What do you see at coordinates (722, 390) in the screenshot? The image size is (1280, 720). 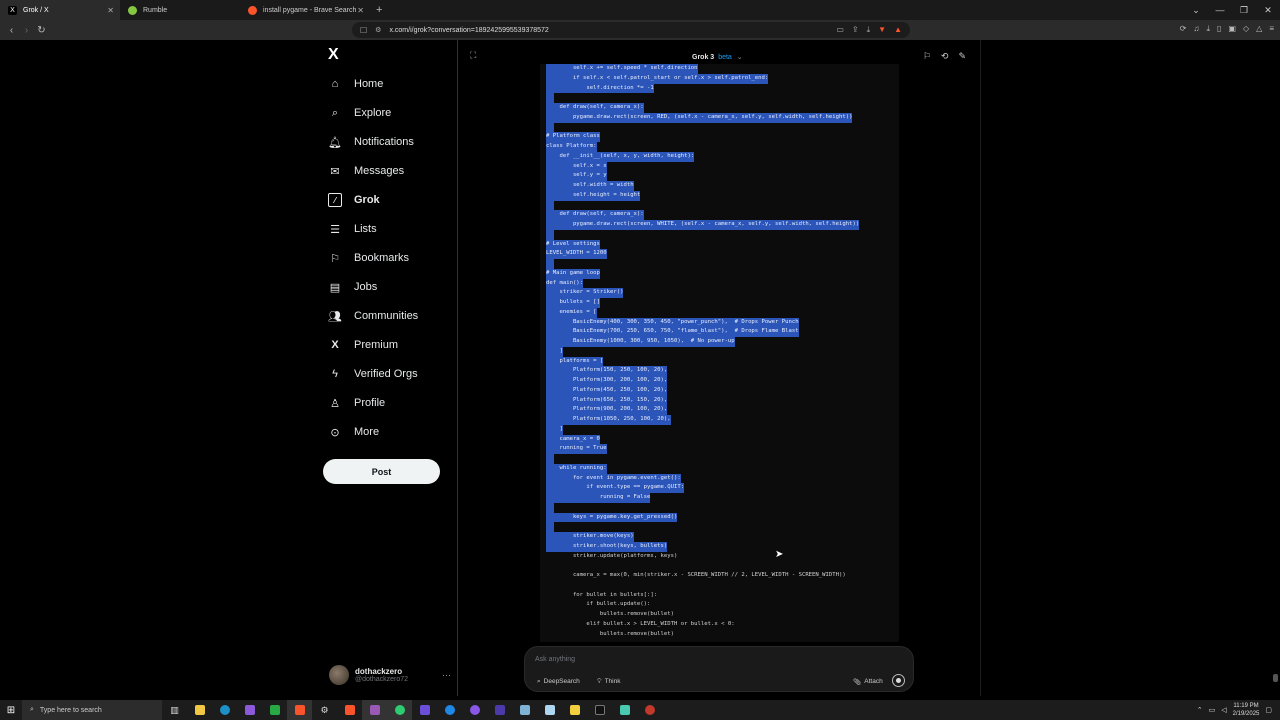 I see `code-line: Platform(450, 250, 100, 20),` at bounding box center [722, 390].